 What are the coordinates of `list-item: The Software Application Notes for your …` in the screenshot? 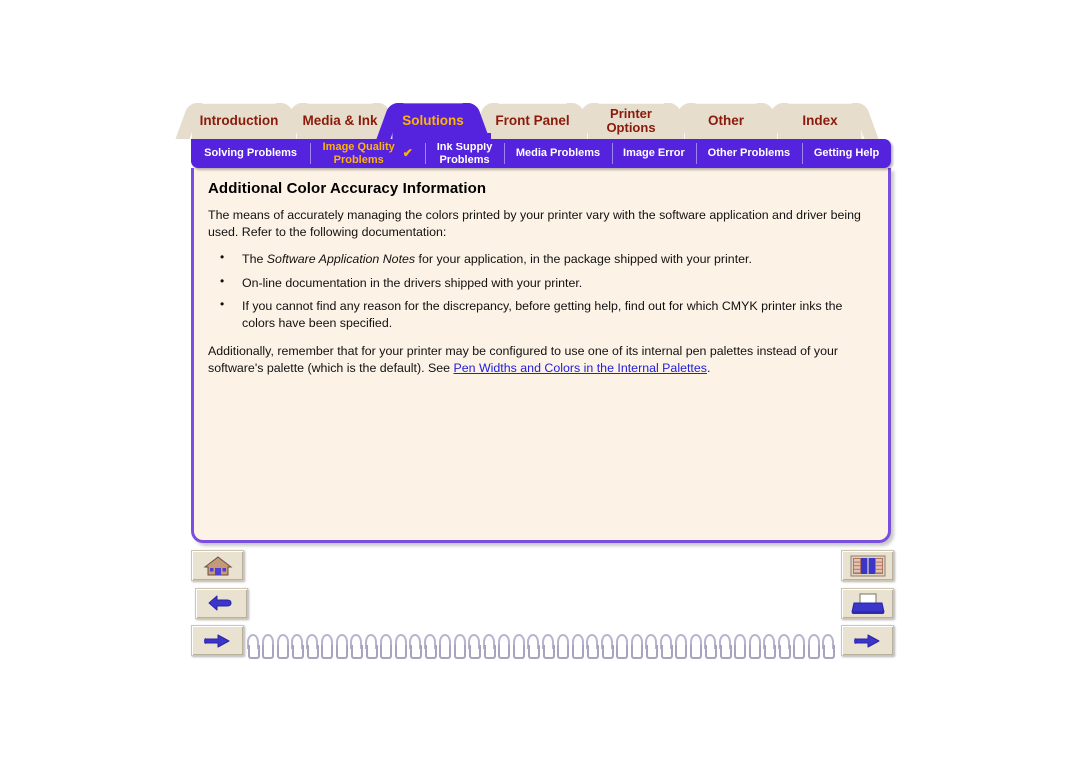 It's located at (541, 259).